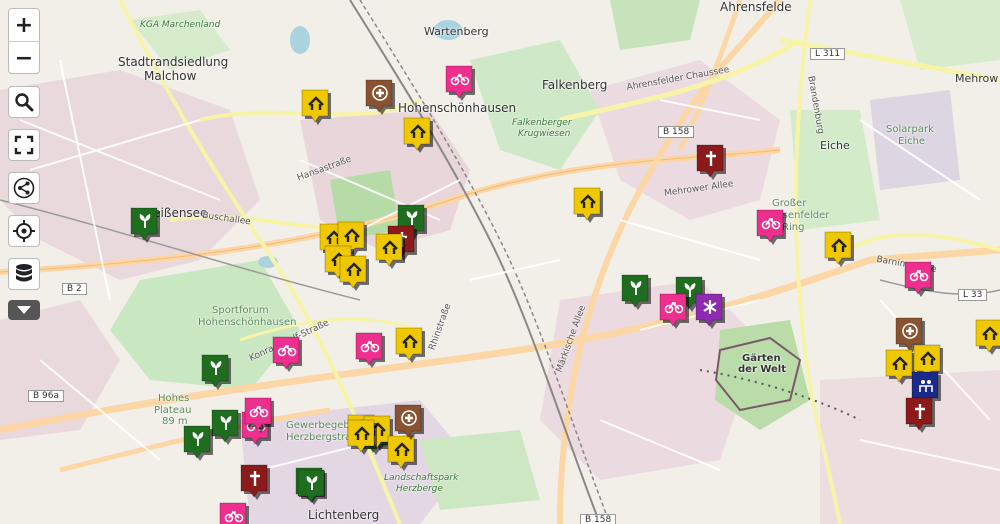 Image resolution: width=1000 pixels, height=524 pixels. Describe the element at coordinates (24, 25) in the screenshot. I see `zoom-in-button: +` at that location.